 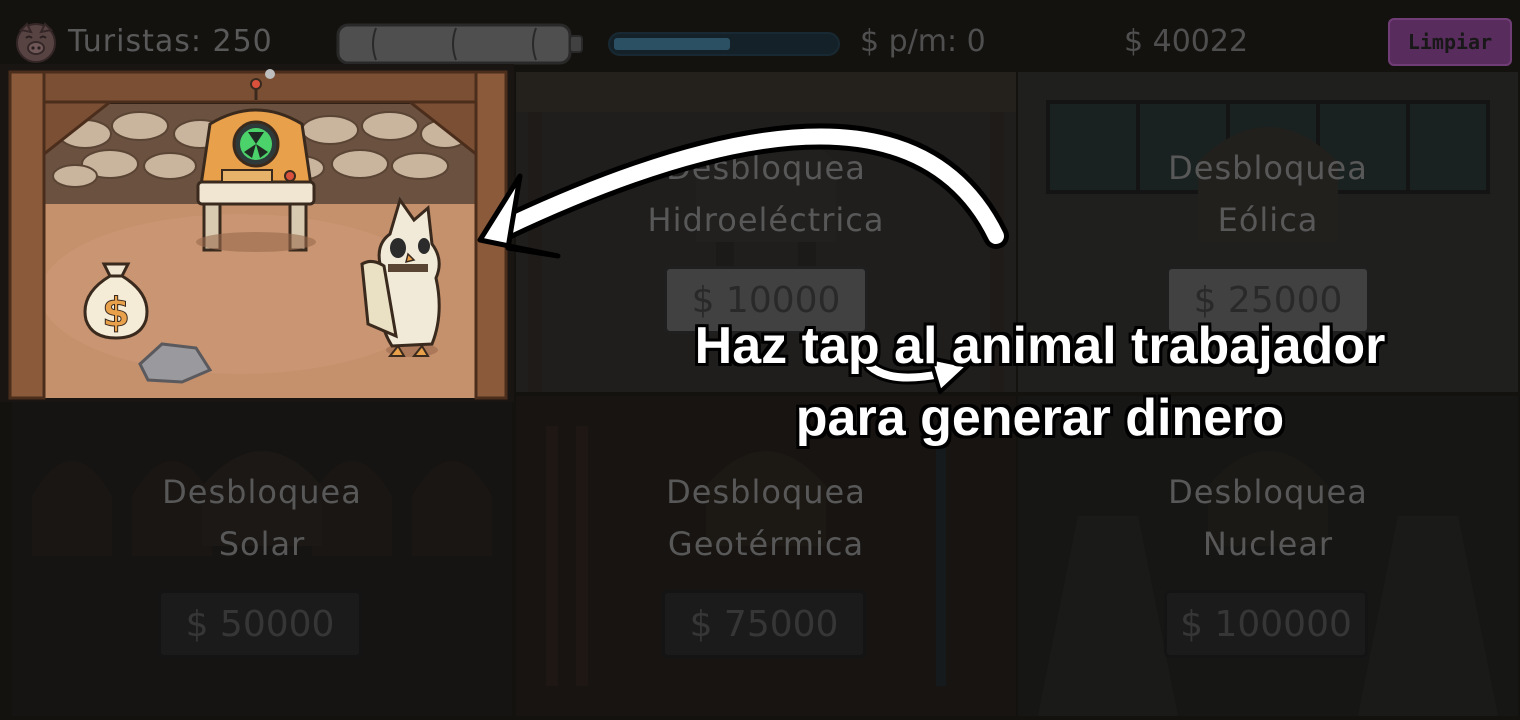 What do you see at coordinates (260, 624) in the screenshot?
I see `unlock-price-button: $ 50000` at bounding box center [260, 624].